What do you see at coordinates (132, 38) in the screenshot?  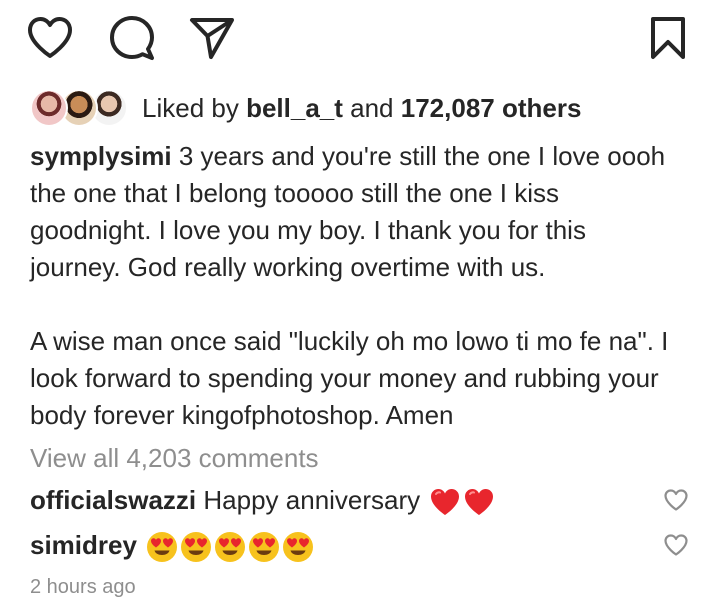 I see `comment-icon` at bounding box center [132, 38].